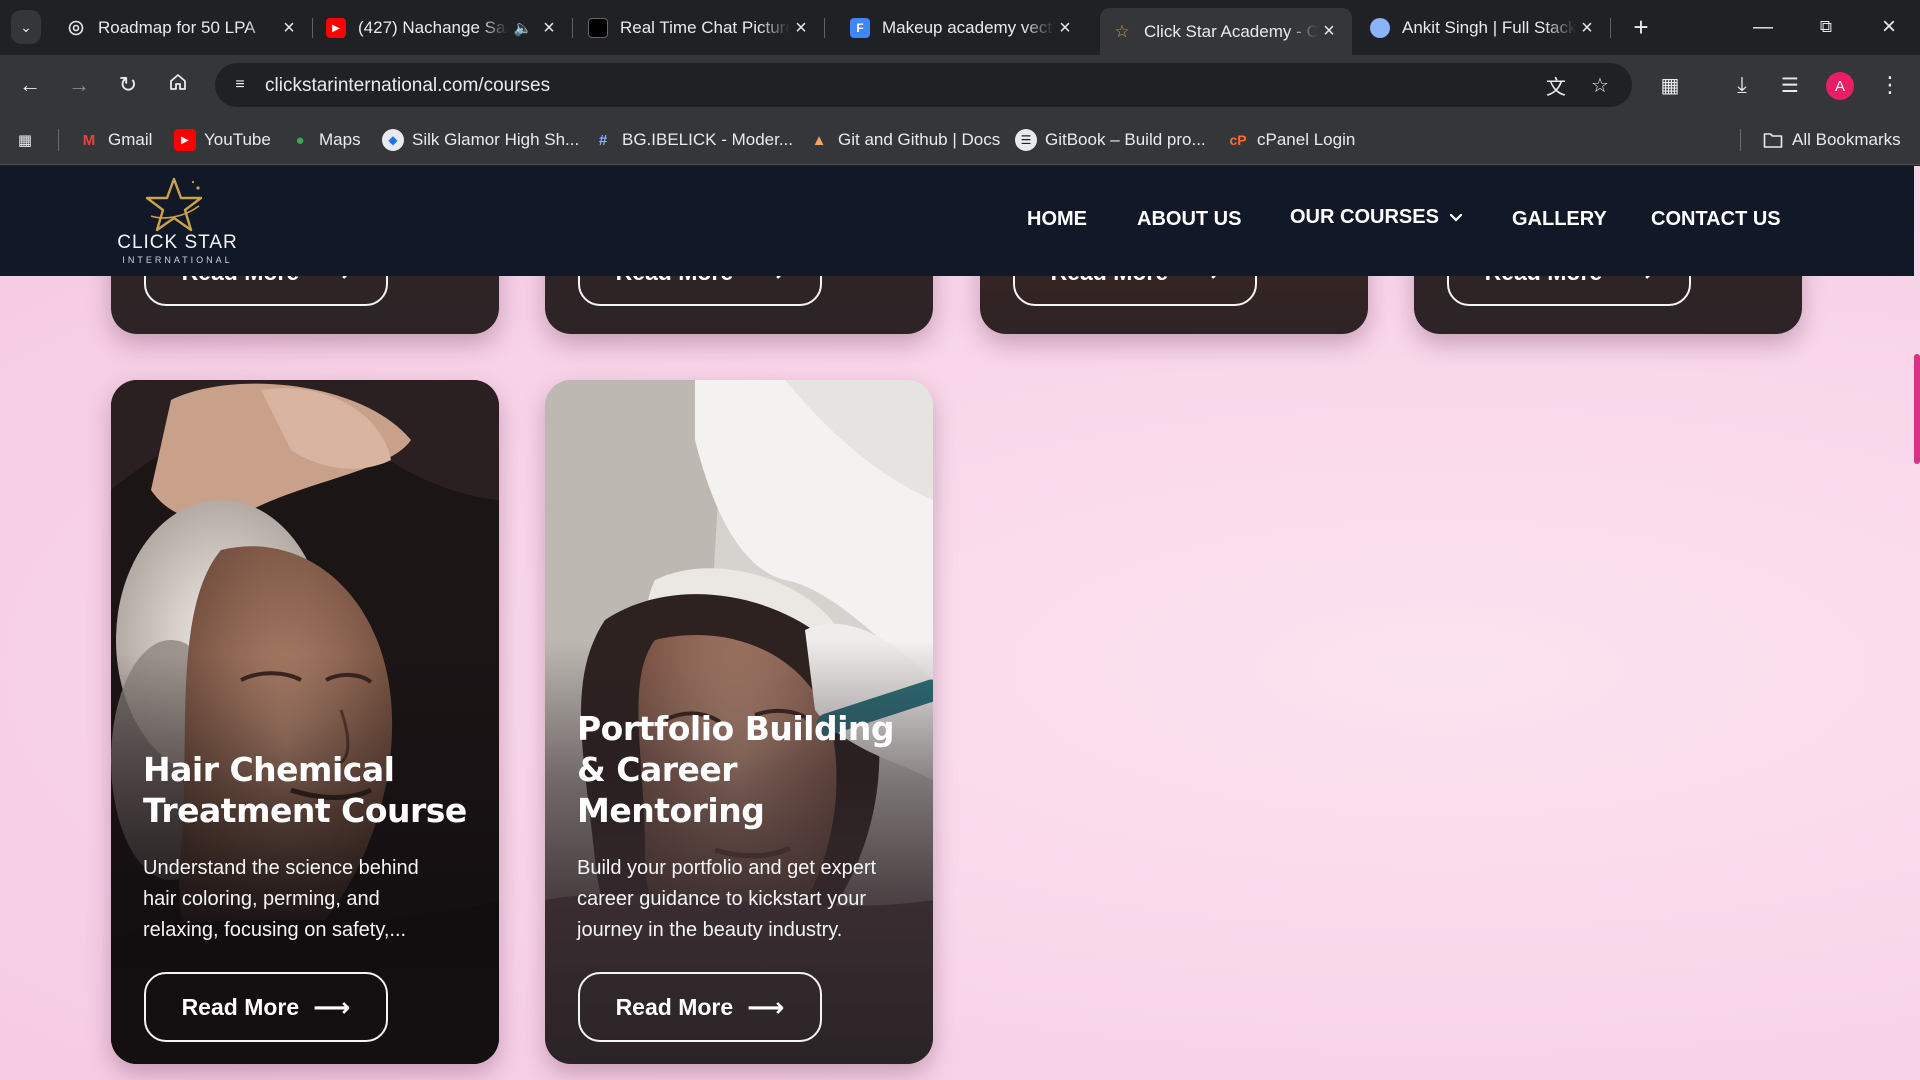 The height and width of the screenshot is (1080, 1920). Describe the element at coordinates (25, 140) in the screenshot. I see `apps-grid-icon: ▦` at that location.